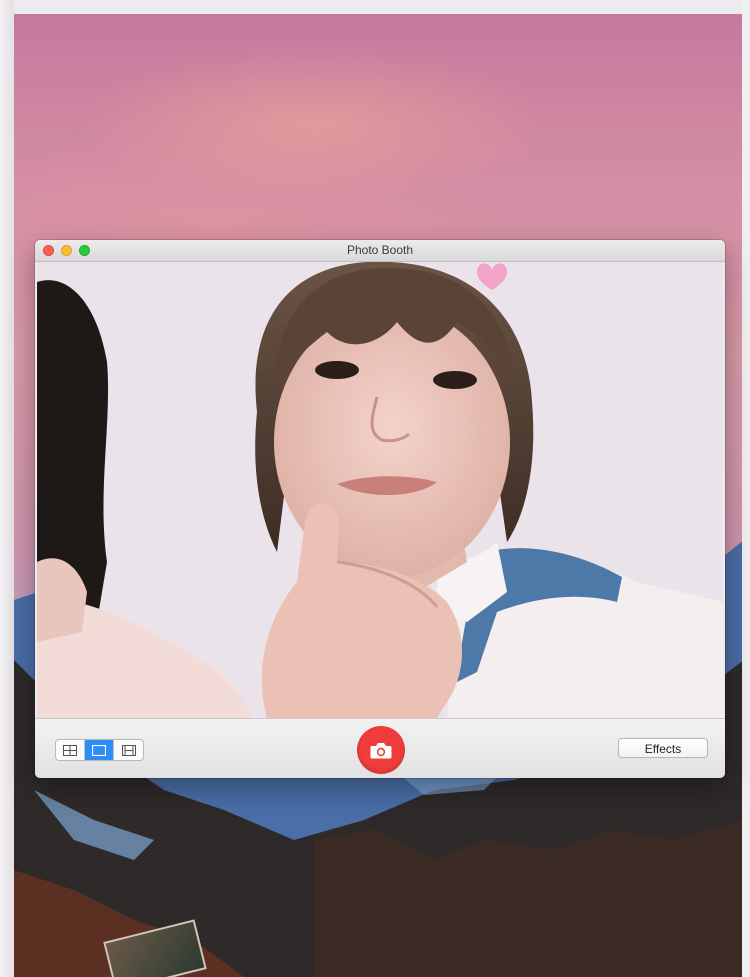 The image size is (750, 977). I want to click on single-photo-layout-button, so click(99, 750).